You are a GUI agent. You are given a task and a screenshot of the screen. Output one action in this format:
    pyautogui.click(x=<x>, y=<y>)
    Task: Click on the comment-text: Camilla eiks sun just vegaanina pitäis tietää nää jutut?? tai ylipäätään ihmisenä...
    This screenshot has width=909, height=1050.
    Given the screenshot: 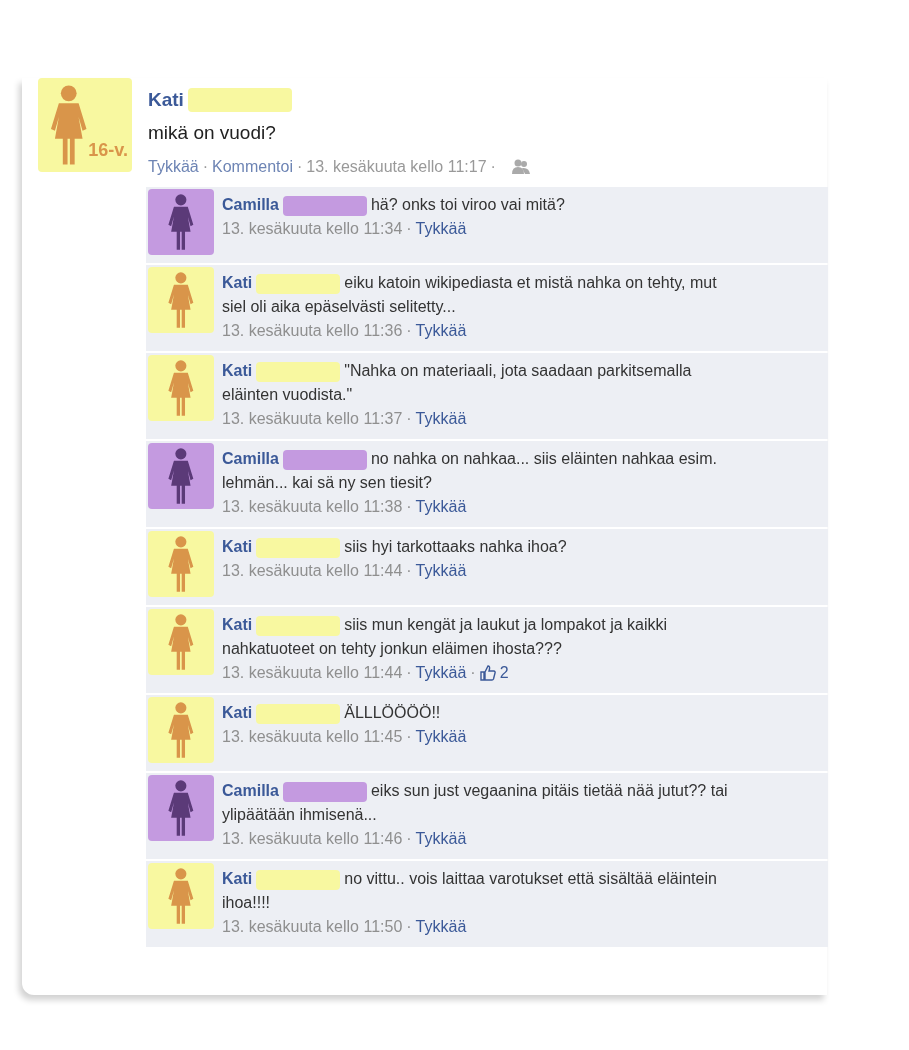 What is the action you would take?
    pyautogui.click(x=475, y=802)
    